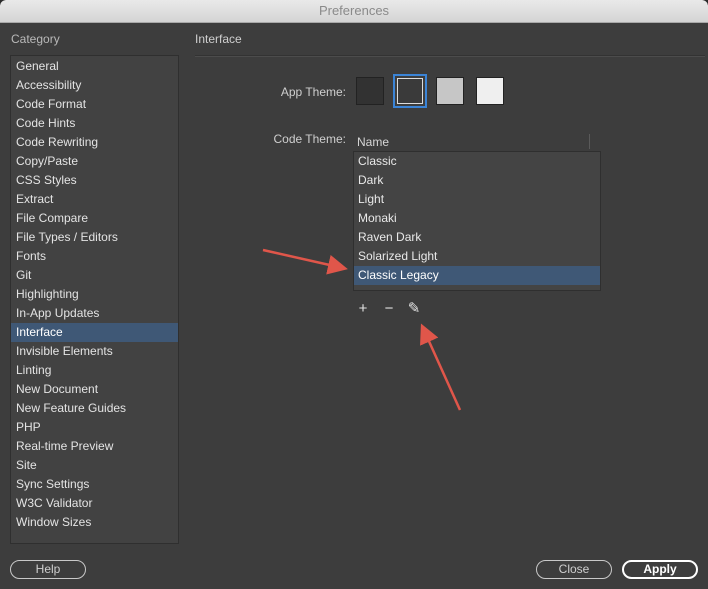 This screenshot has height=589, width=708. What do you see at coordinates (48, 569) in the screenshot?
I see `help-button: Help` at bounding box center [48, 569].